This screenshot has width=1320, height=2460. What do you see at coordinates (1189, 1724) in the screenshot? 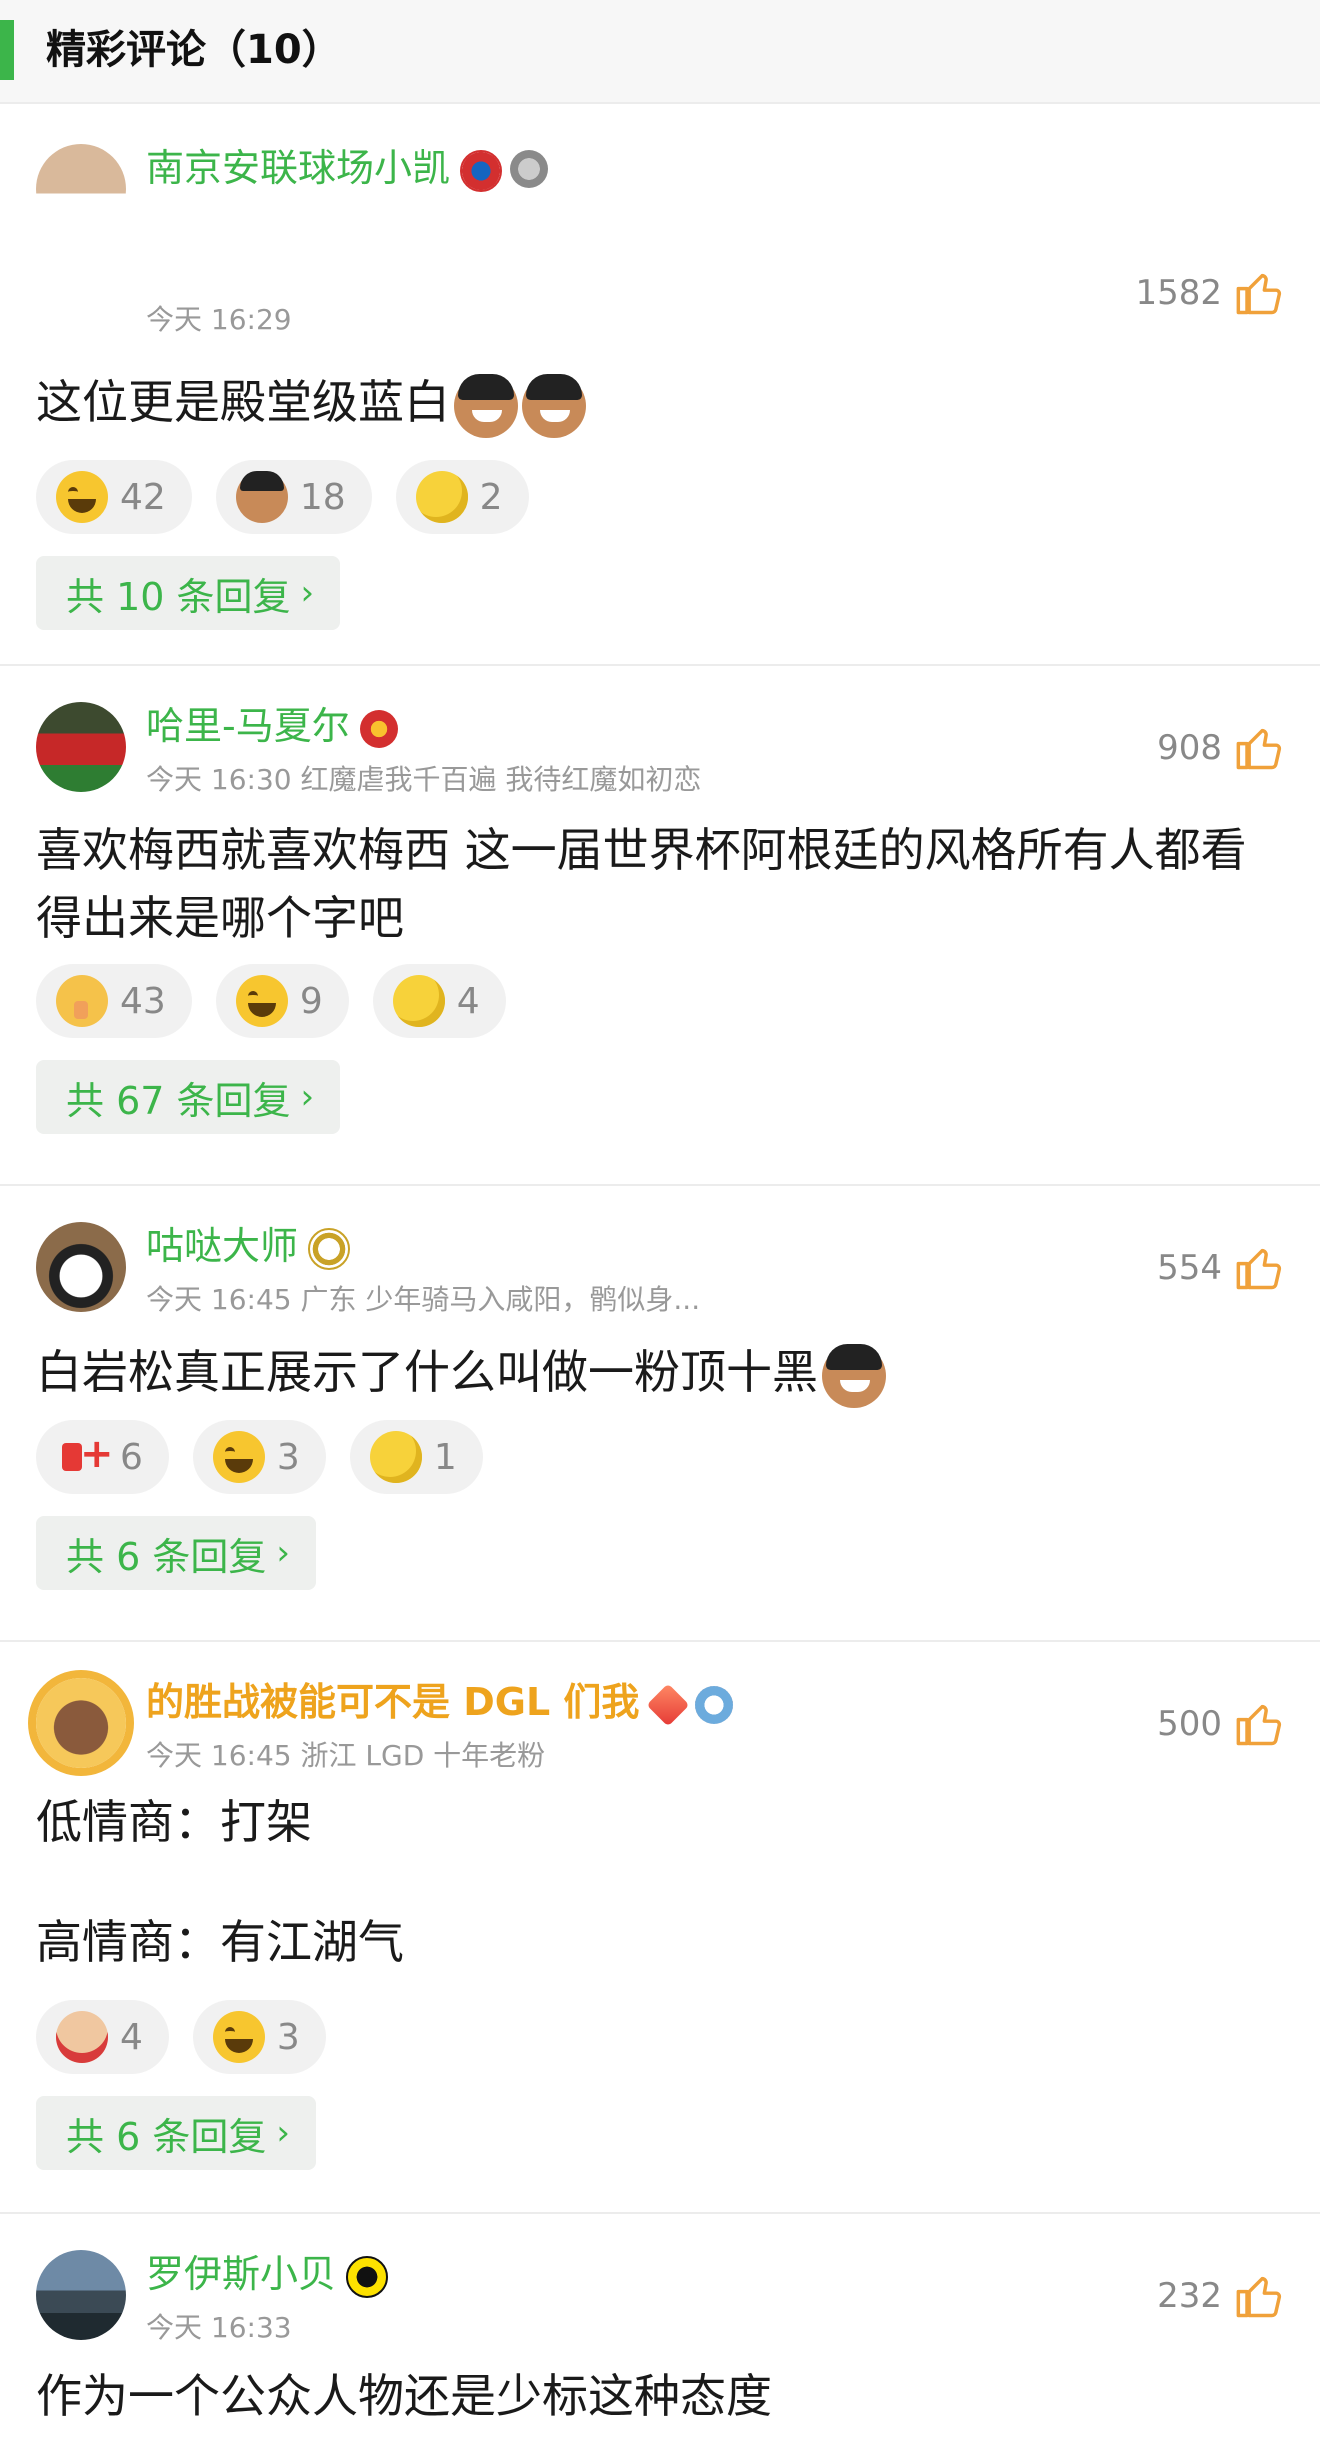
I see `like-count: 500` at bounding box center [1189, 1724].